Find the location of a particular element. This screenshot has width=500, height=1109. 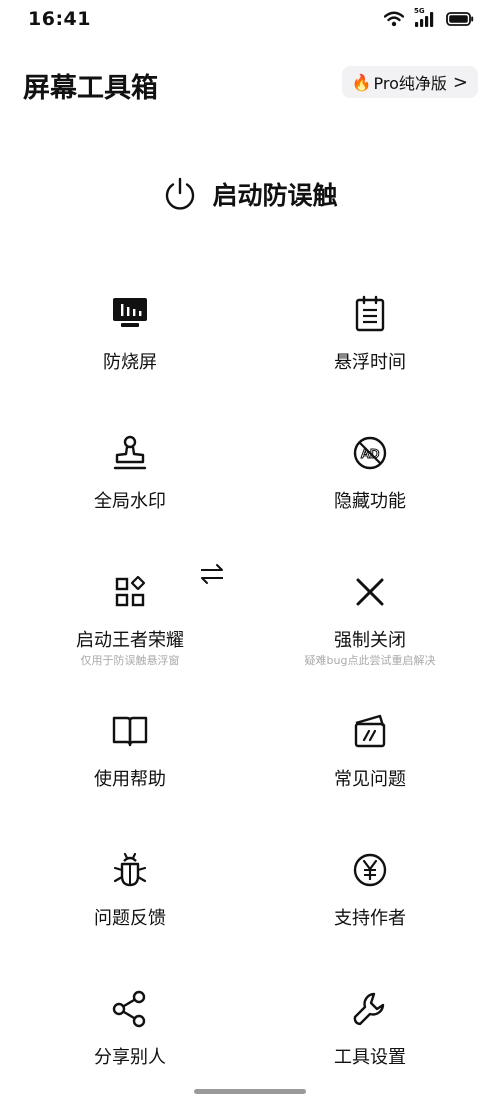

toggle-label: 启动防误触 is located at coordinates (275, 195).